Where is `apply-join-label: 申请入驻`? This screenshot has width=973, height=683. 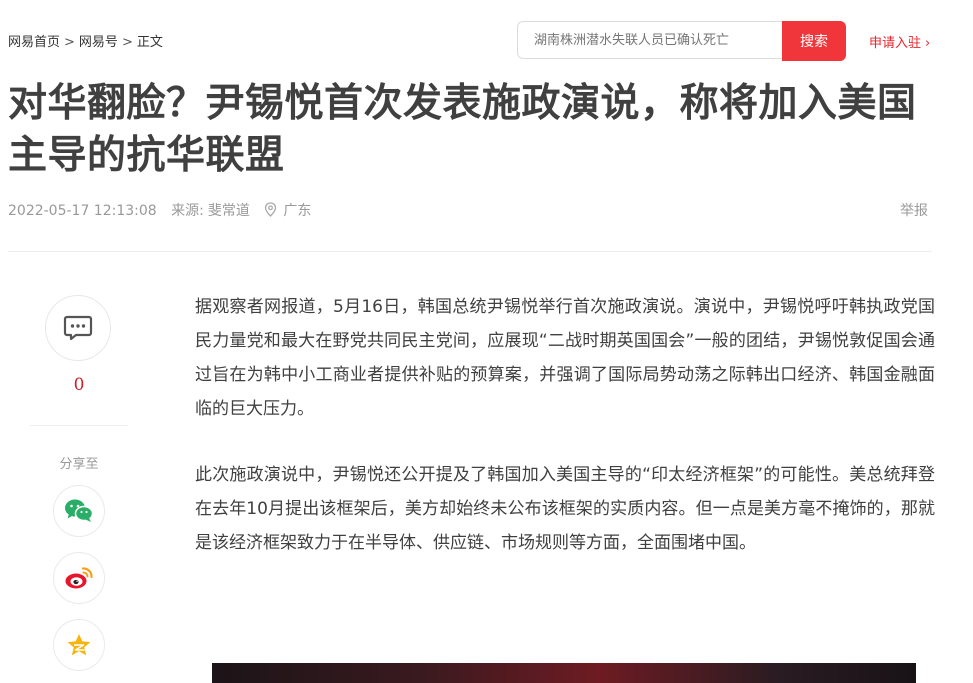 apply-join-label: 申请入驻 is located at coordinates (895, 43).